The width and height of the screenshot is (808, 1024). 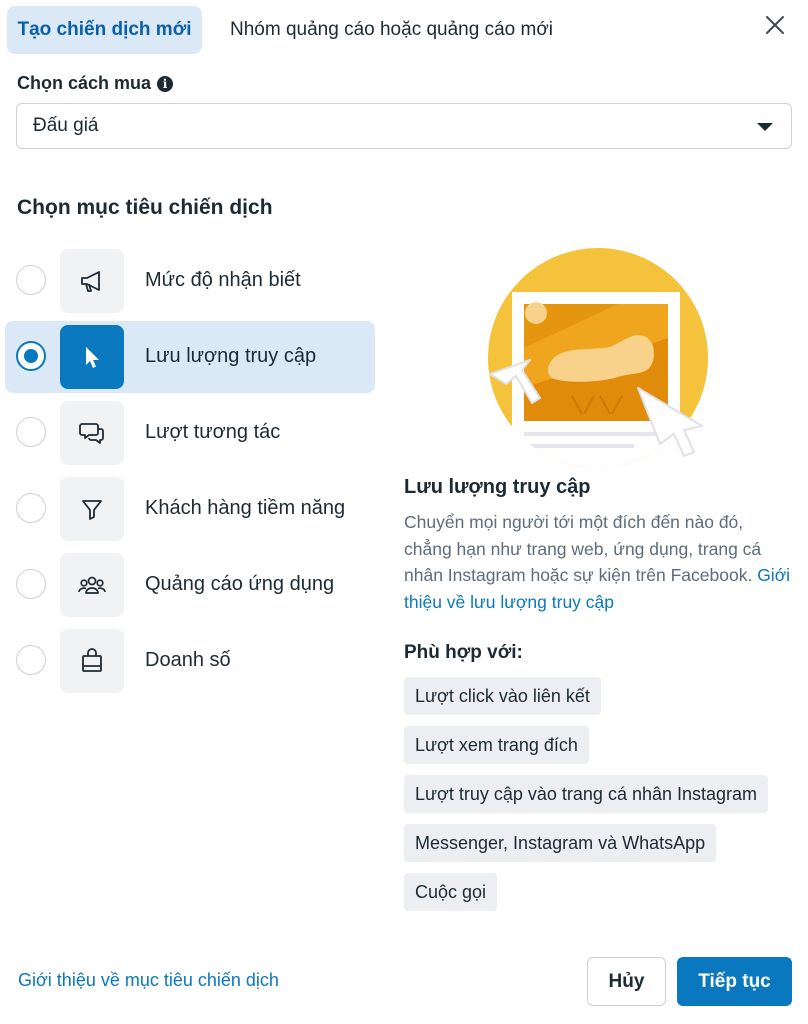 What do you see at coordinates (148, 980) in the screenshot?
I see `about-objectives-link: Giới thiệu về mục tiêu chiến dịch` at bounding box center [148, 980].